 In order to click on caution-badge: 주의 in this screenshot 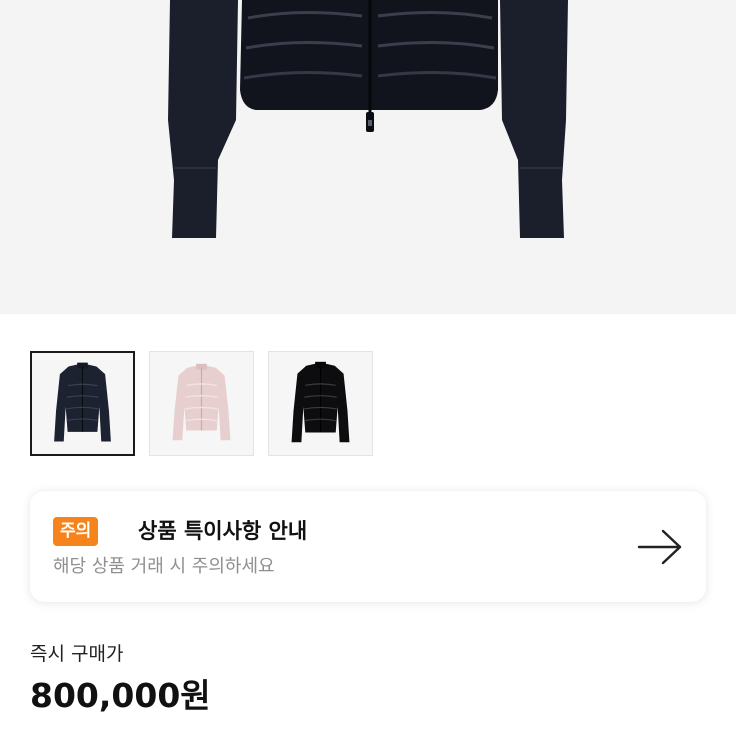, I will do `click(76, 531)`.